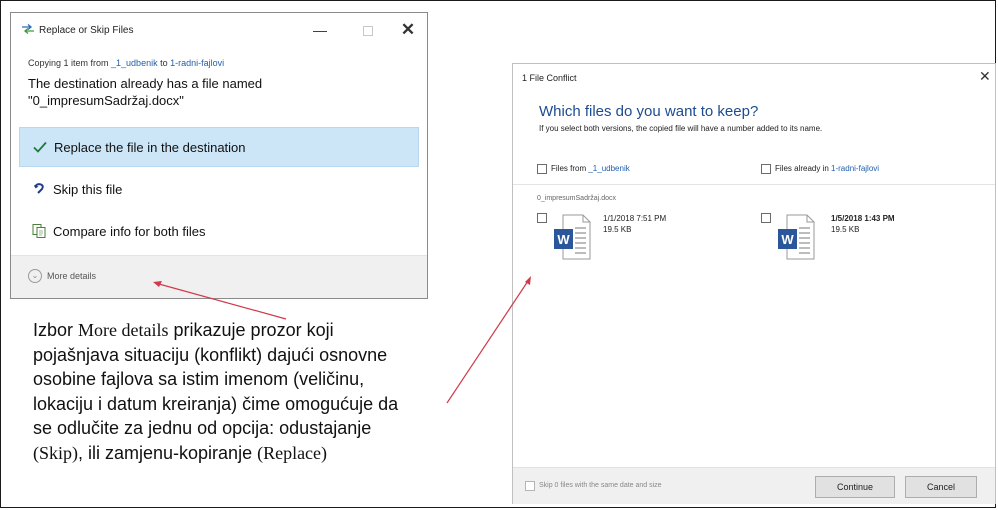 The height and width of the screenshot is (510, 998). Describe the element at coordinates (342, 340) in the screenshot. I see `annotation-arrows` at that location.